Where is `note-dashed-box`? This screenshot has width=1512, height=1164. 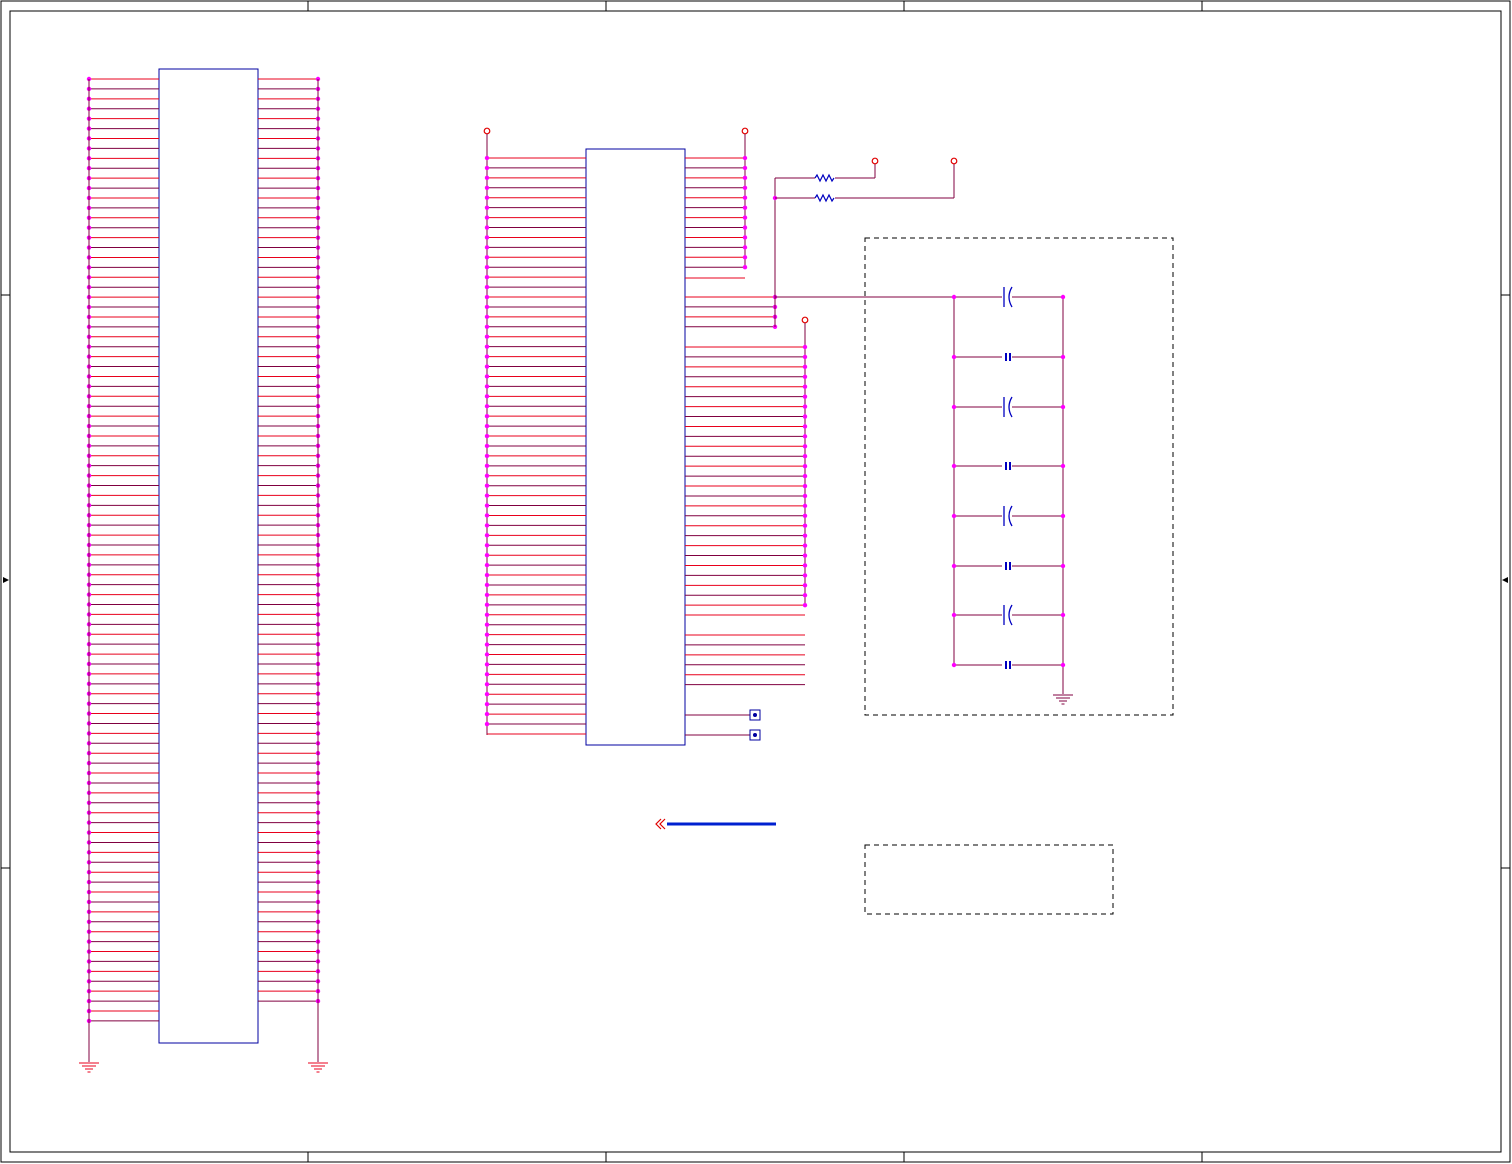
note-dashed-box is located at coordinates (989, 879).